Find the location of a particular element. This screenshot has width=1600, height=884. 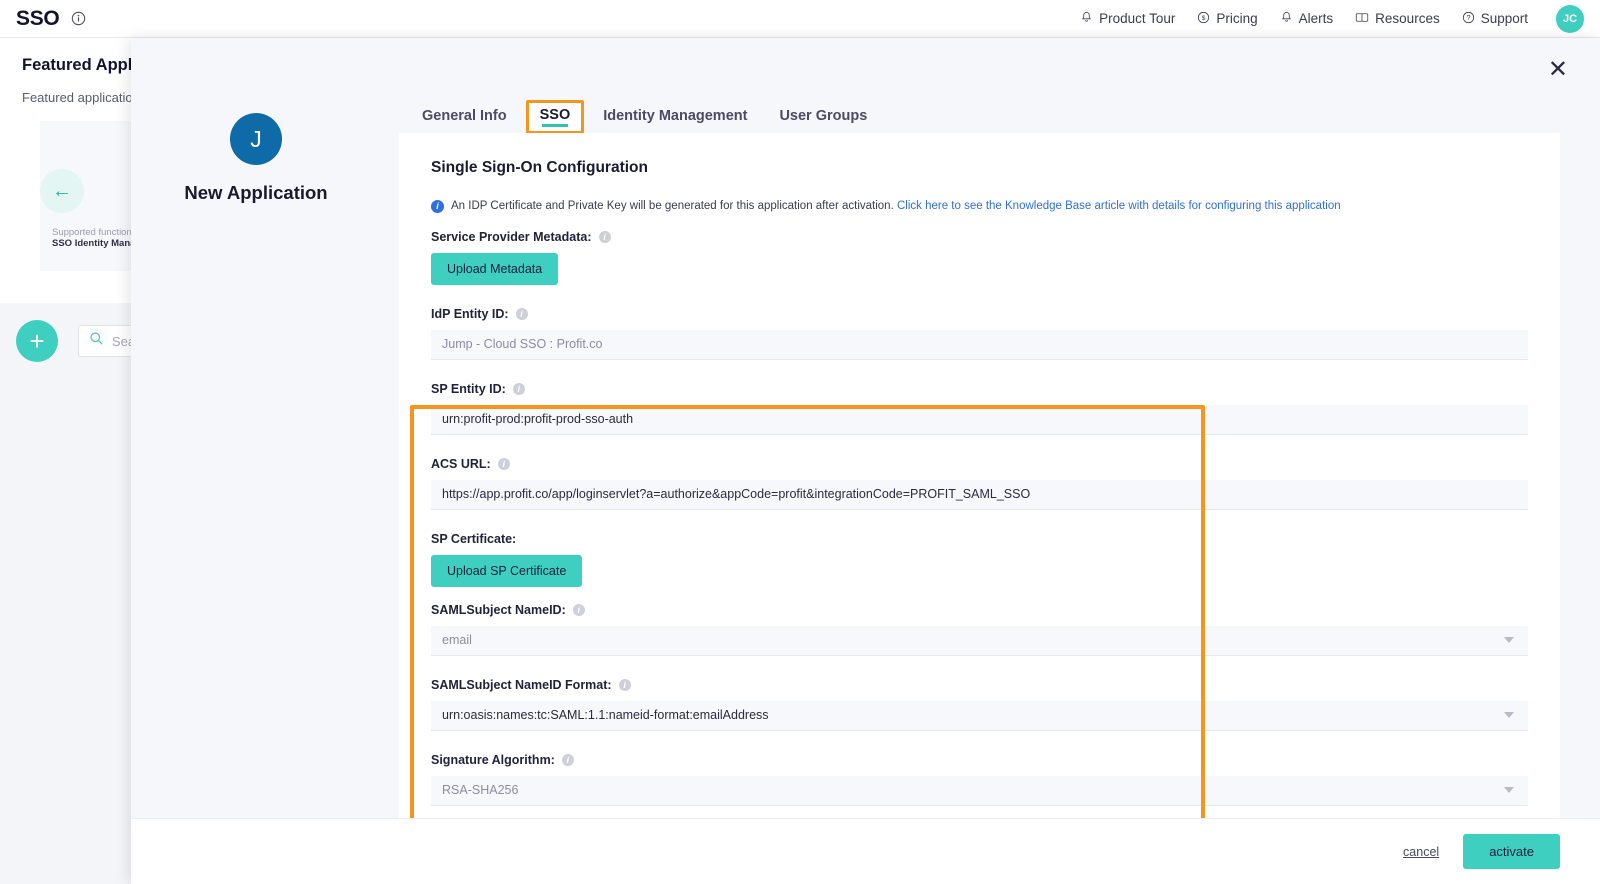

tab-label: General Info is located at coordinates (464, 116).